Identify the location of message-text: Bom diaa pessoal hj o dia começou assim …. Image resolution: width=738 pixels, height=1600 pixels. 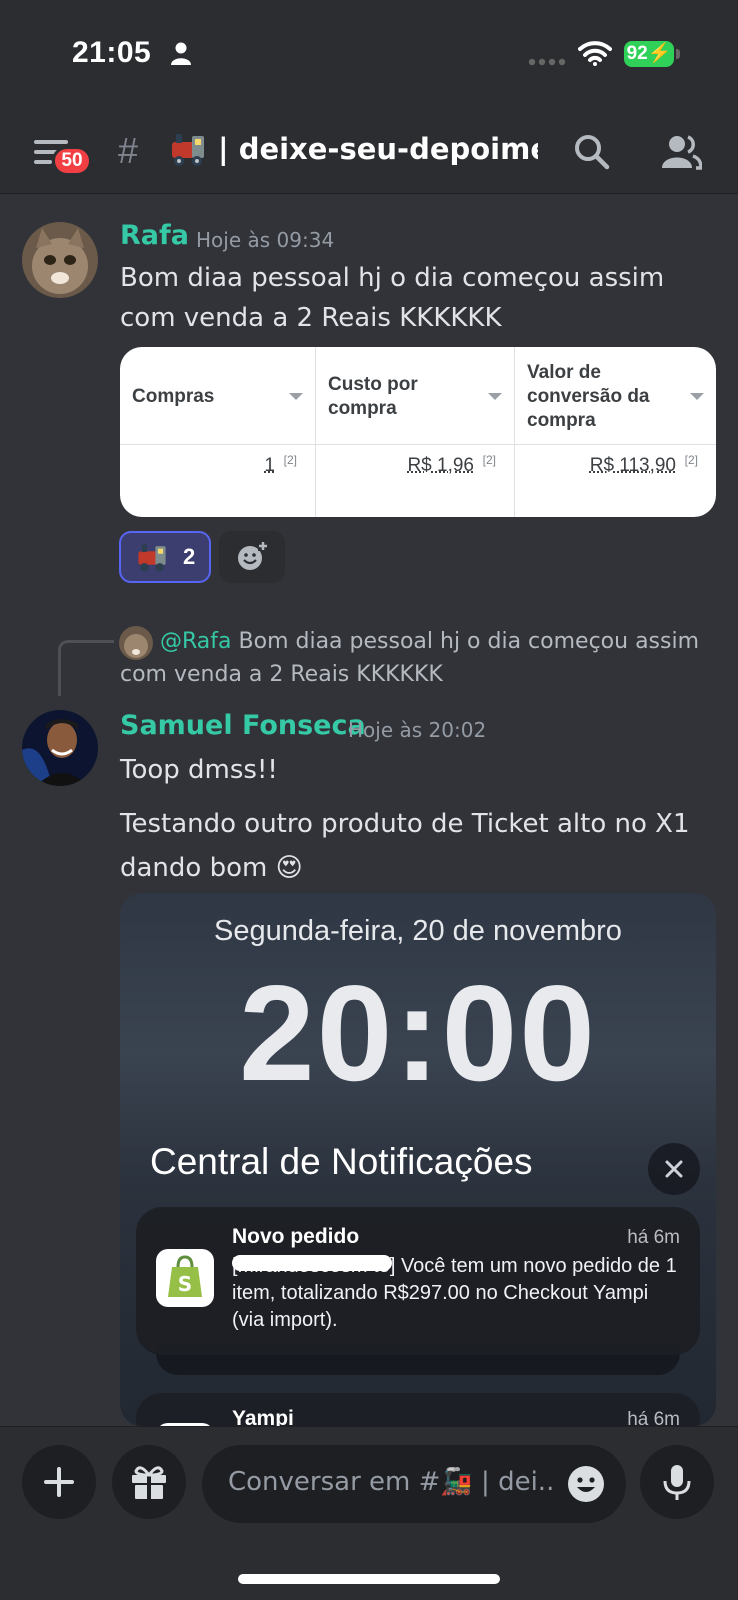
(392, 298).